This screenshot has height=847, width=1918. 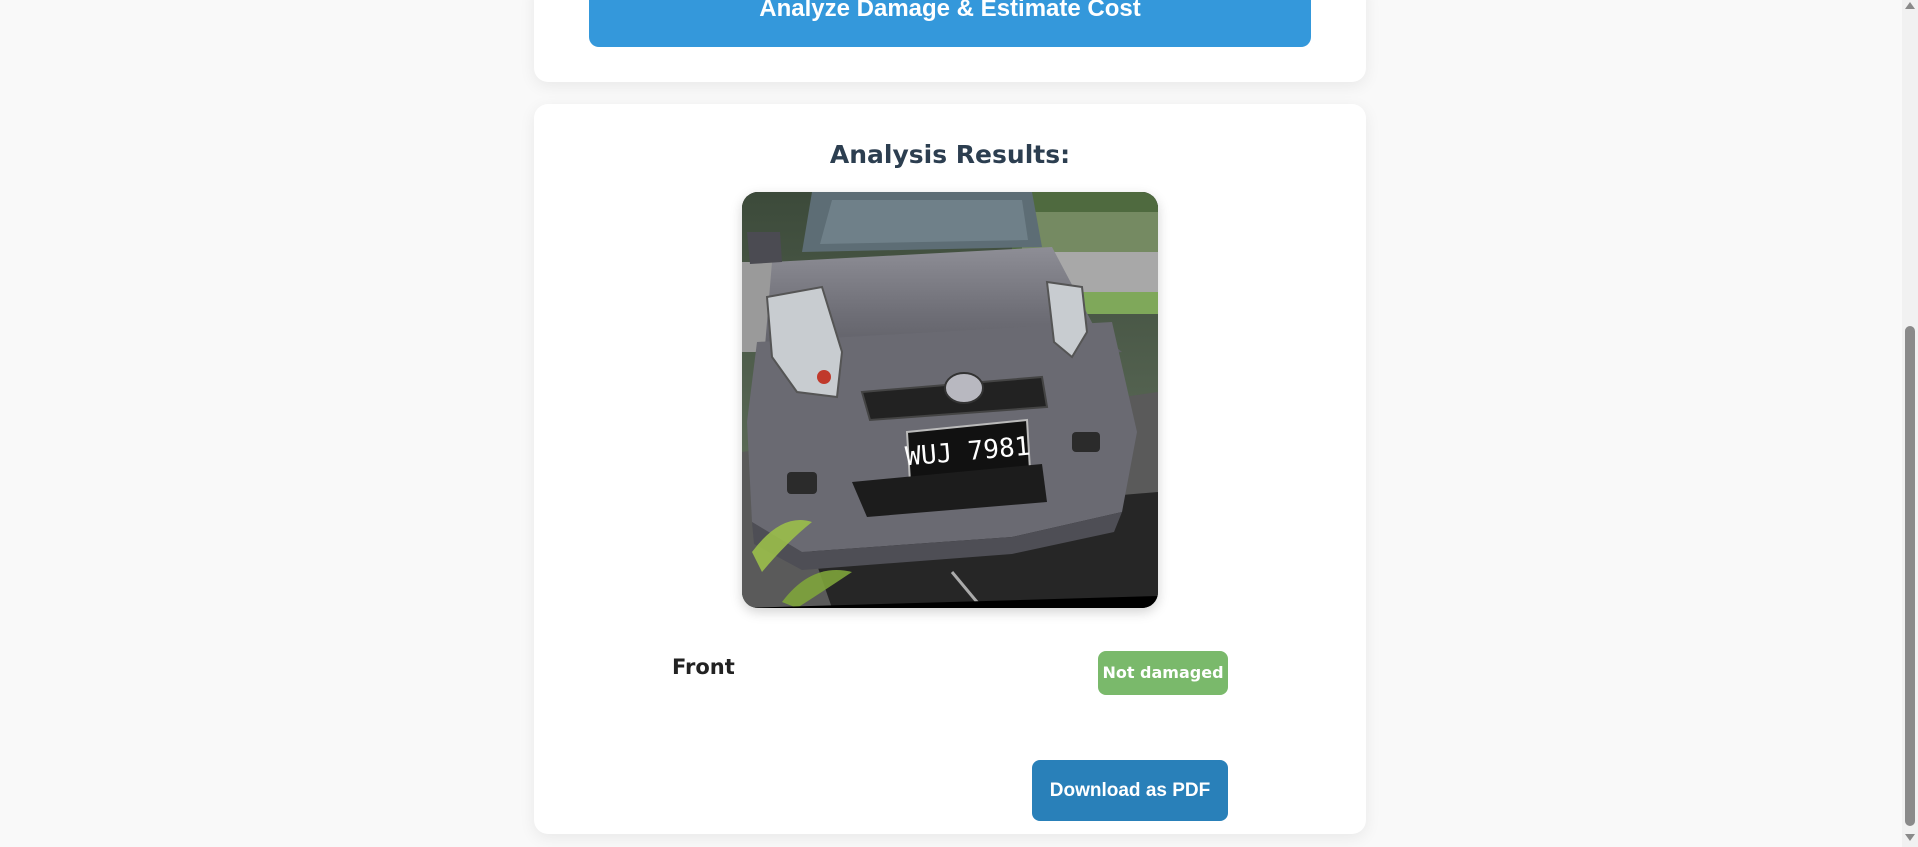 I want to click on car-photo: WUJ 7981, so click(x=950, y=400).